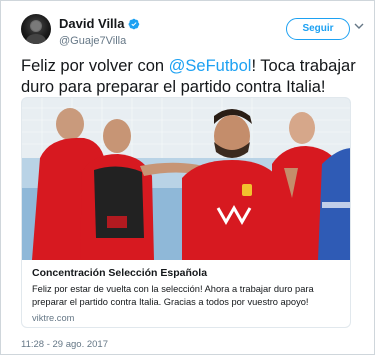 This screenshot has height=355, width=375. What do you see at coordinates (133, 24) in the screenshot?
I see `verified-badge-icon` at bounding box center [133, 24].